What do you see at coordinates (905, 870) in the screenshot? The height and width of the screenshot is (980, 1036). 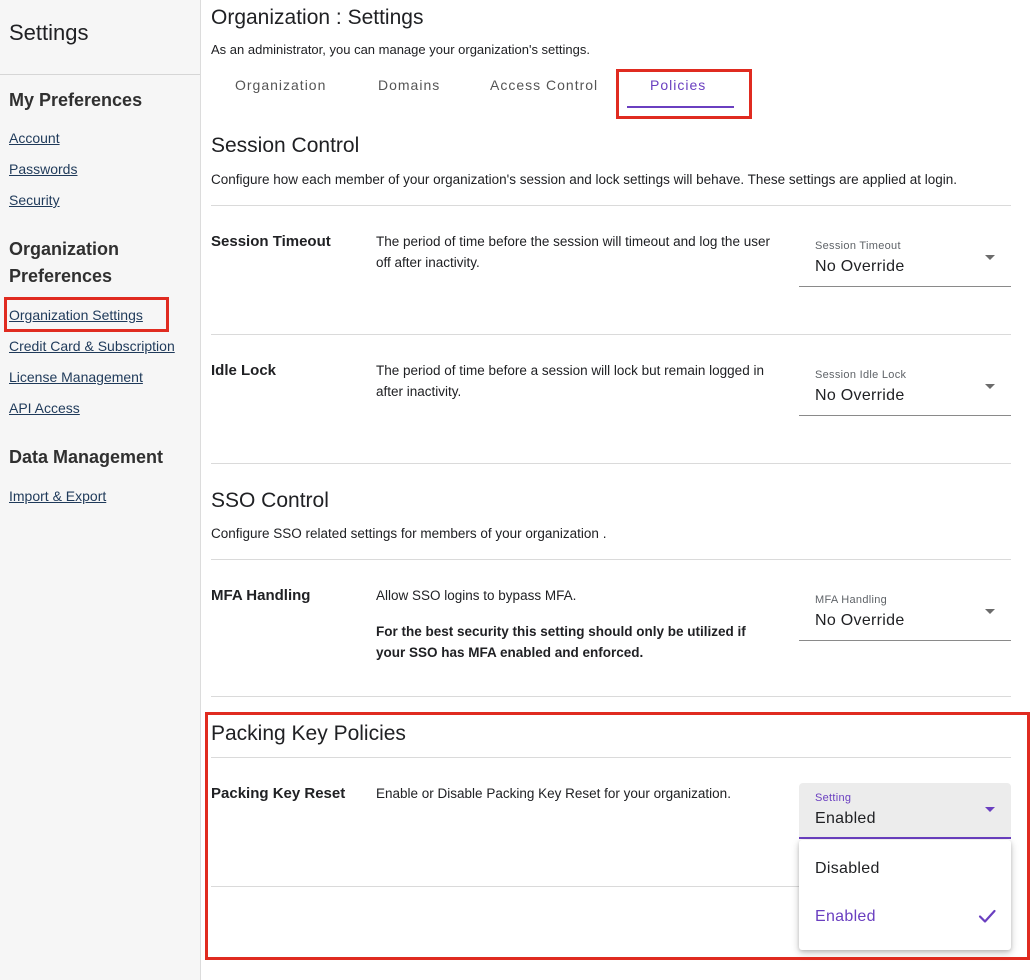 I see `menu-option-disabled: Disabled` at bounding box center [905, 870].